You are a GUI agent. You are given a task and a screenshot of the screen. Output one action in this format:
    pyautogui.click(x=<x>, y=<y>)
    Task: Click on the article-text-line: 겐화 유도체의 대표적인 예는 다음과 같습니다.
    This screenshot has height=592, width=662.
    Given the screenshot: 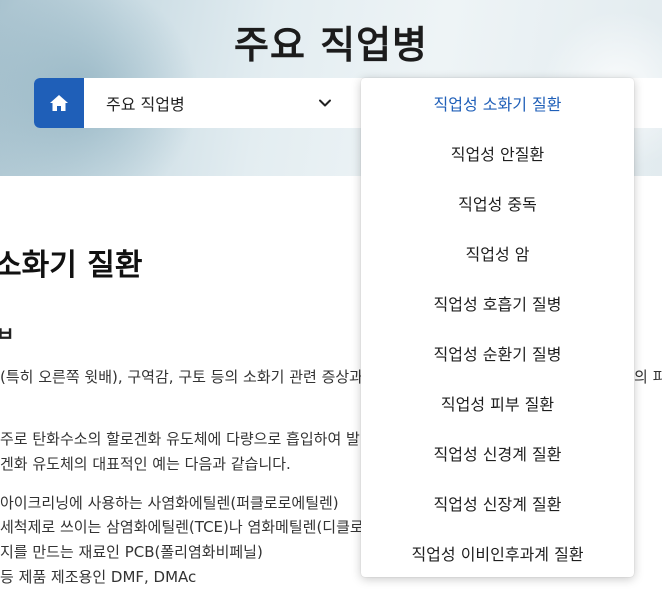 What is the action you would take?
    pyautogui.click(x=145, y=464)
    